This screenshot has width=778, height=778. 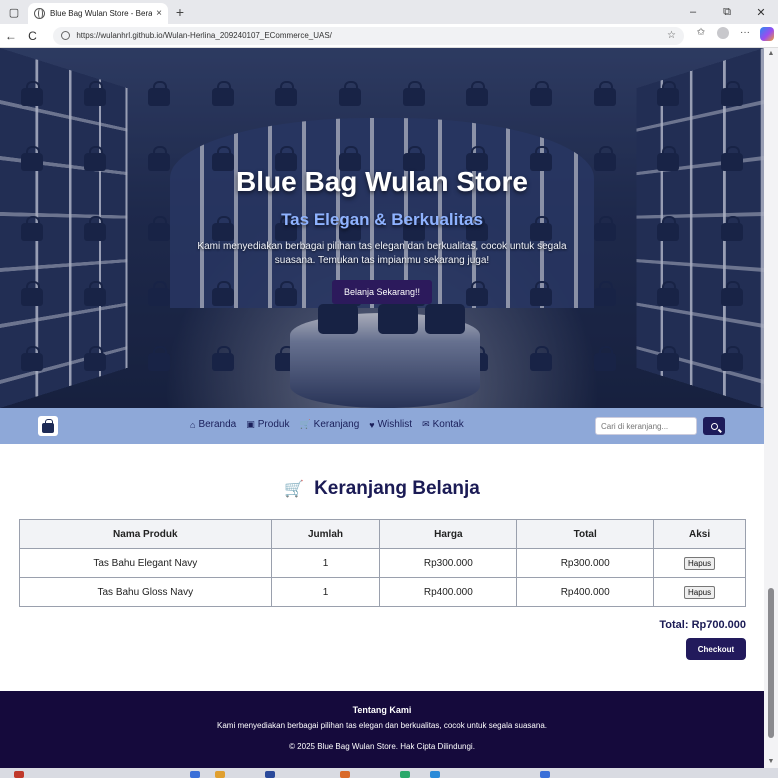 I want to click on favorites-icon: ✩, so click(x=701, y=35).